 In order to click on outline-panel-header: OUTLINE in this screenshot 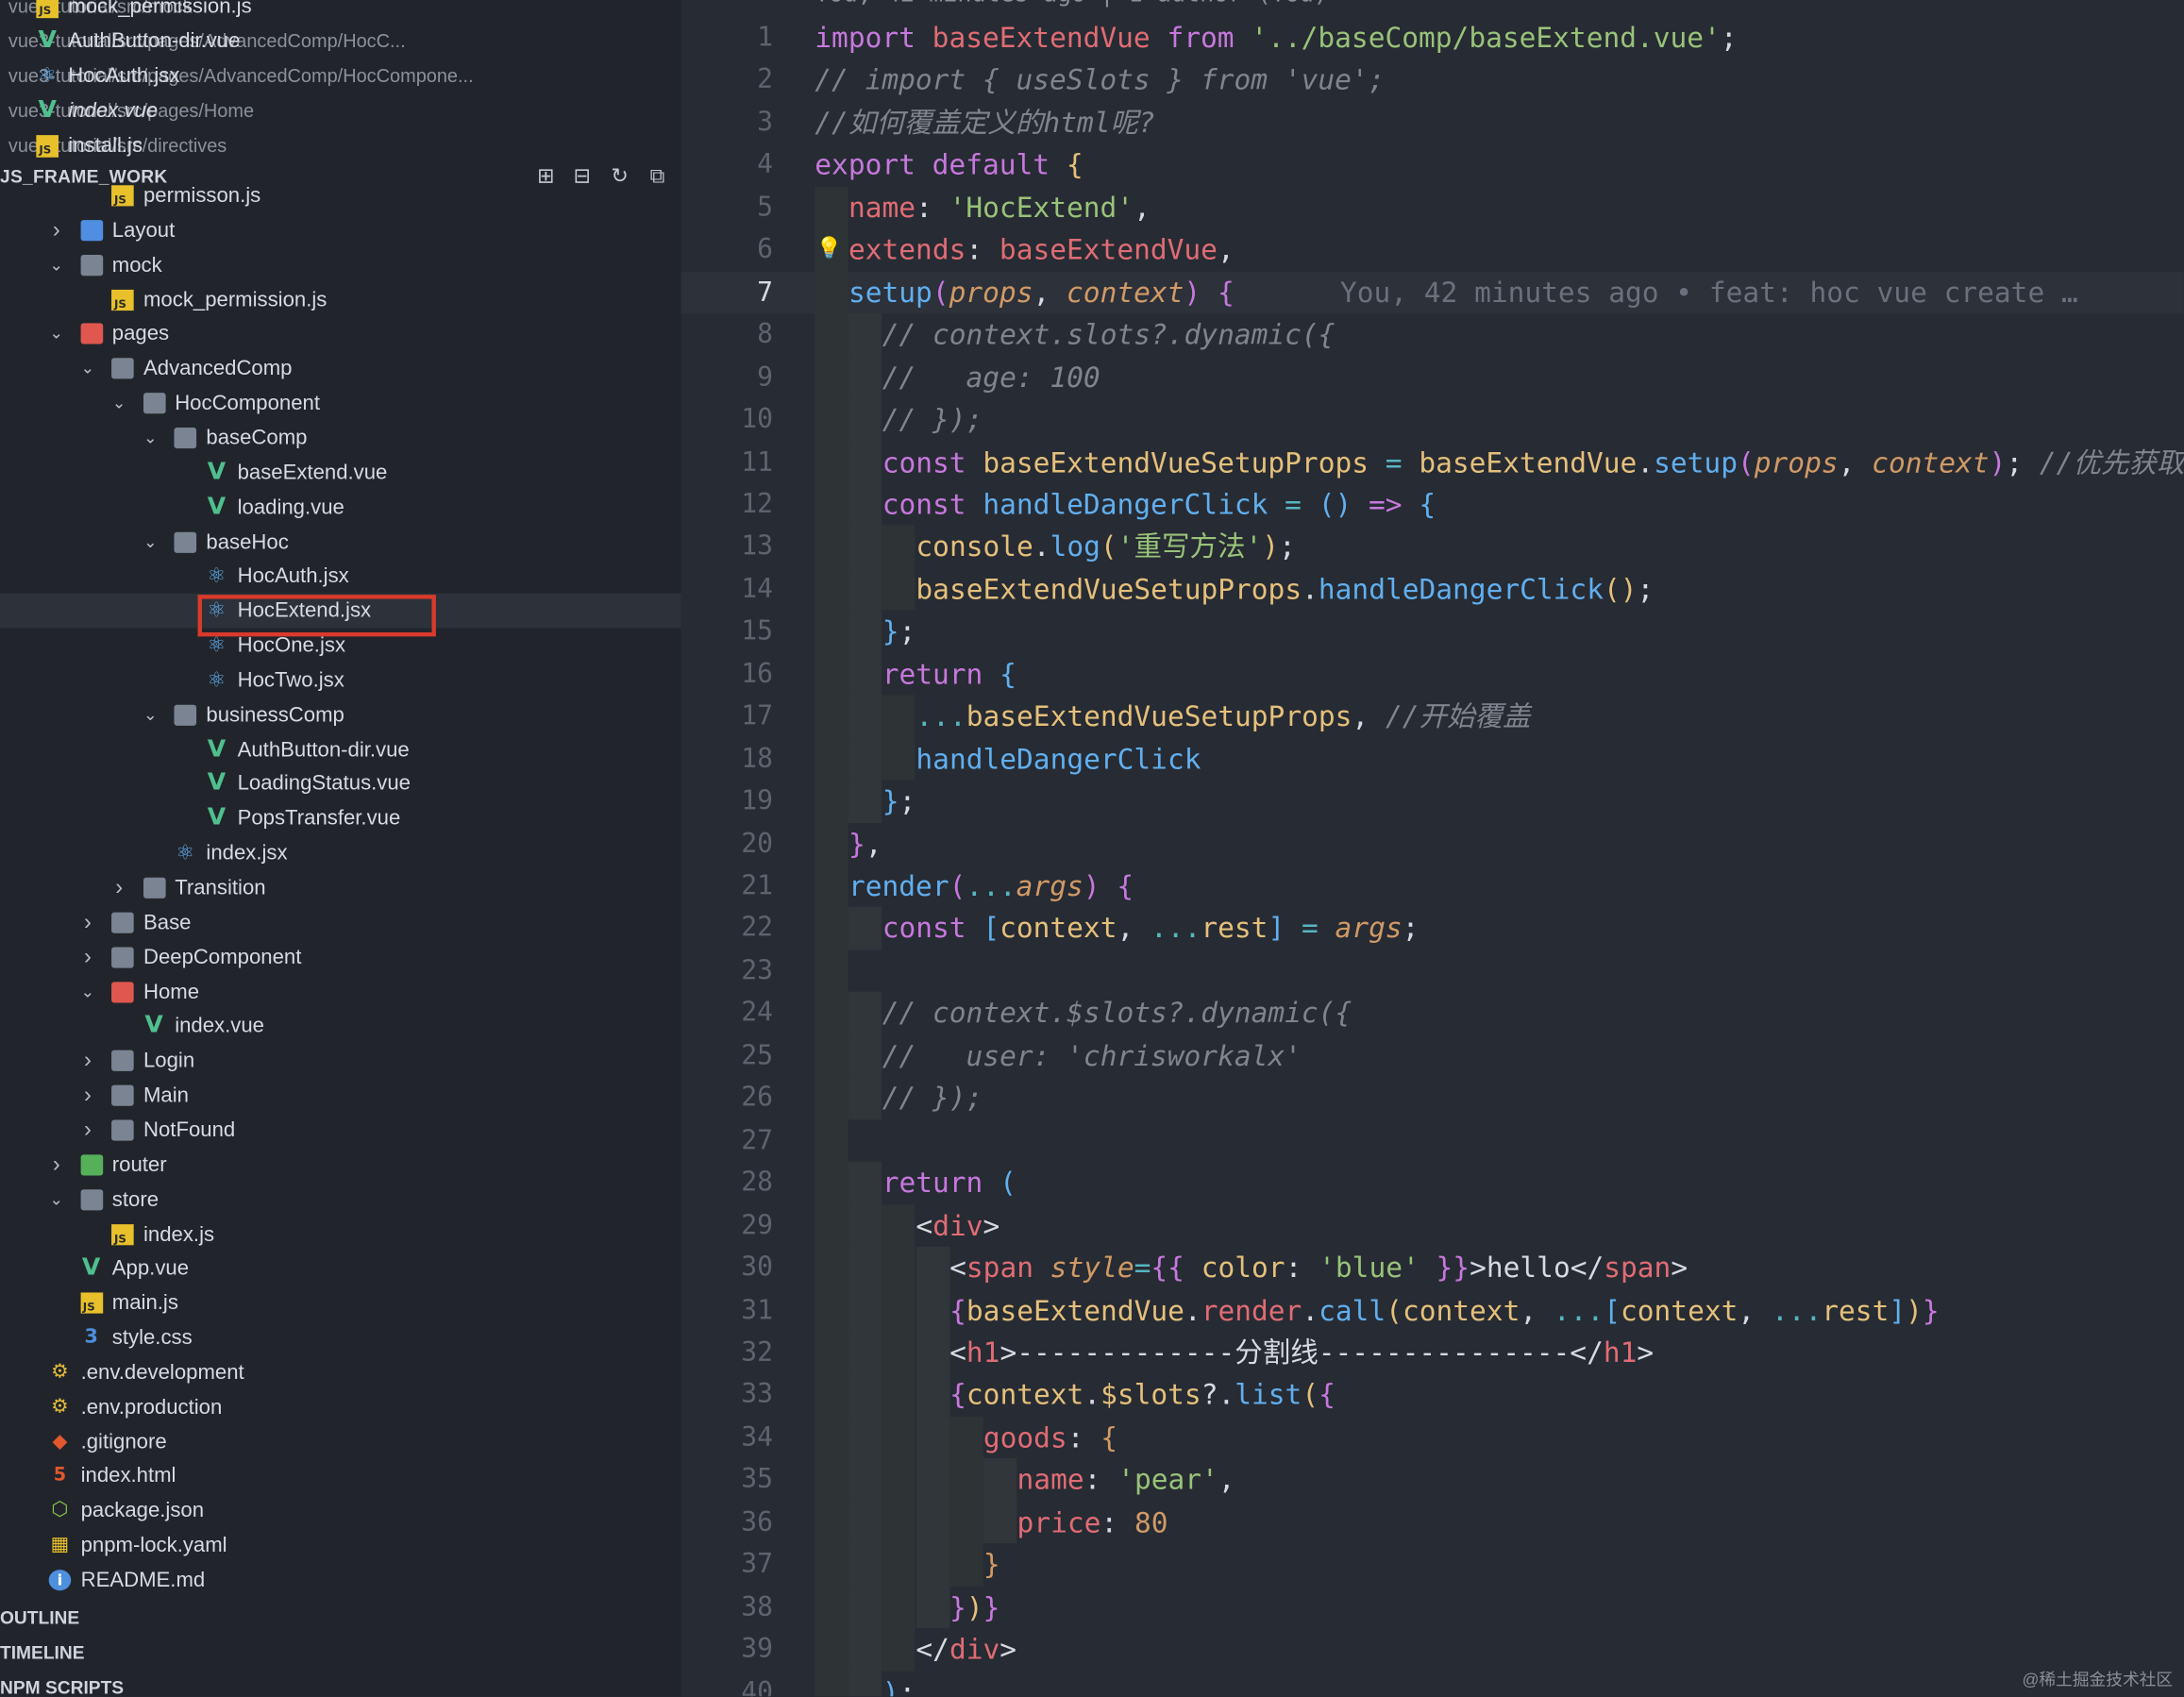, I will do `click(340, 1618)`.